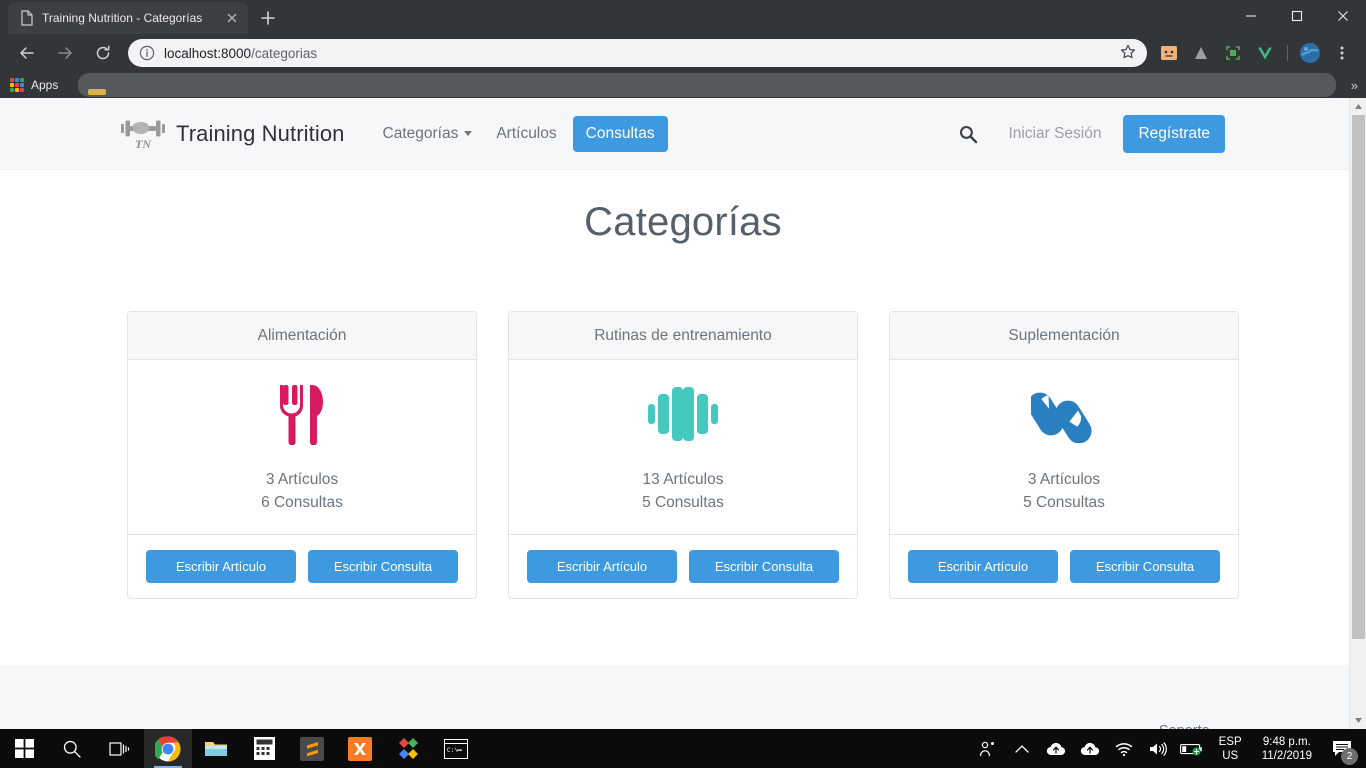 This screenshot has width=1366, height=768. I want to click on reload-icon, so click(103, 53).